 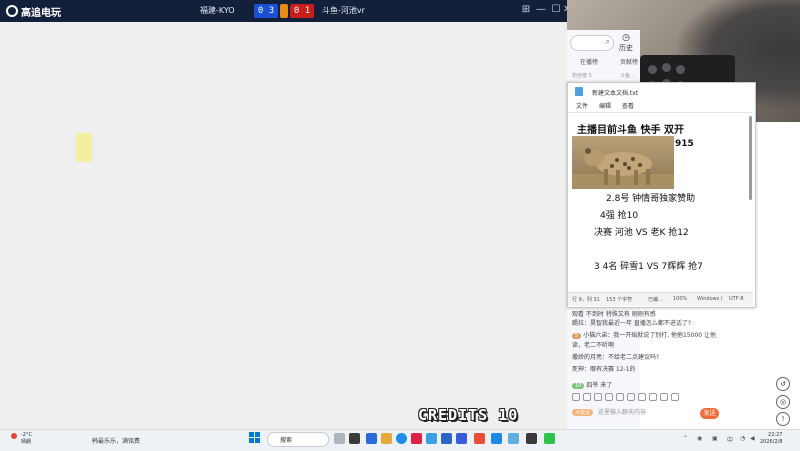 What do you see at coordinates (339, 438) in the screenshot?
I see `app-avatar-icon` at bounding box center [339, 438].